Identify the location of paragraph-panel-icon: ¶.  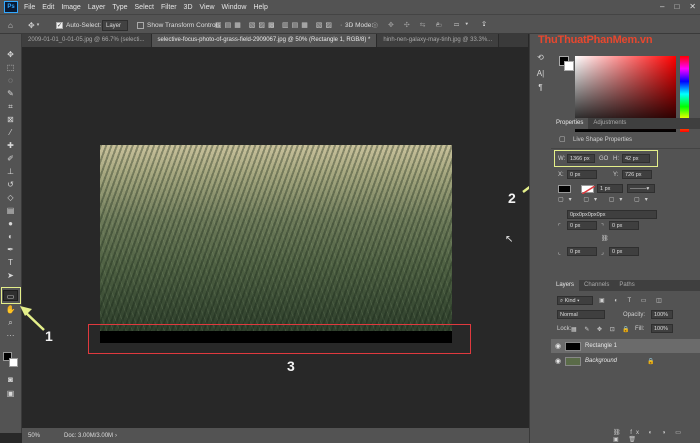
(540, 87).